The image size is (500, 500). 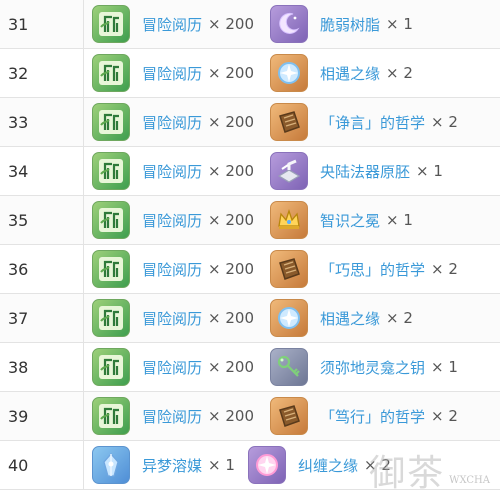 What do you see at coordinates (42, 24) in the screenshot?
I see `row-index: 31` at bounding box center [42, 24].